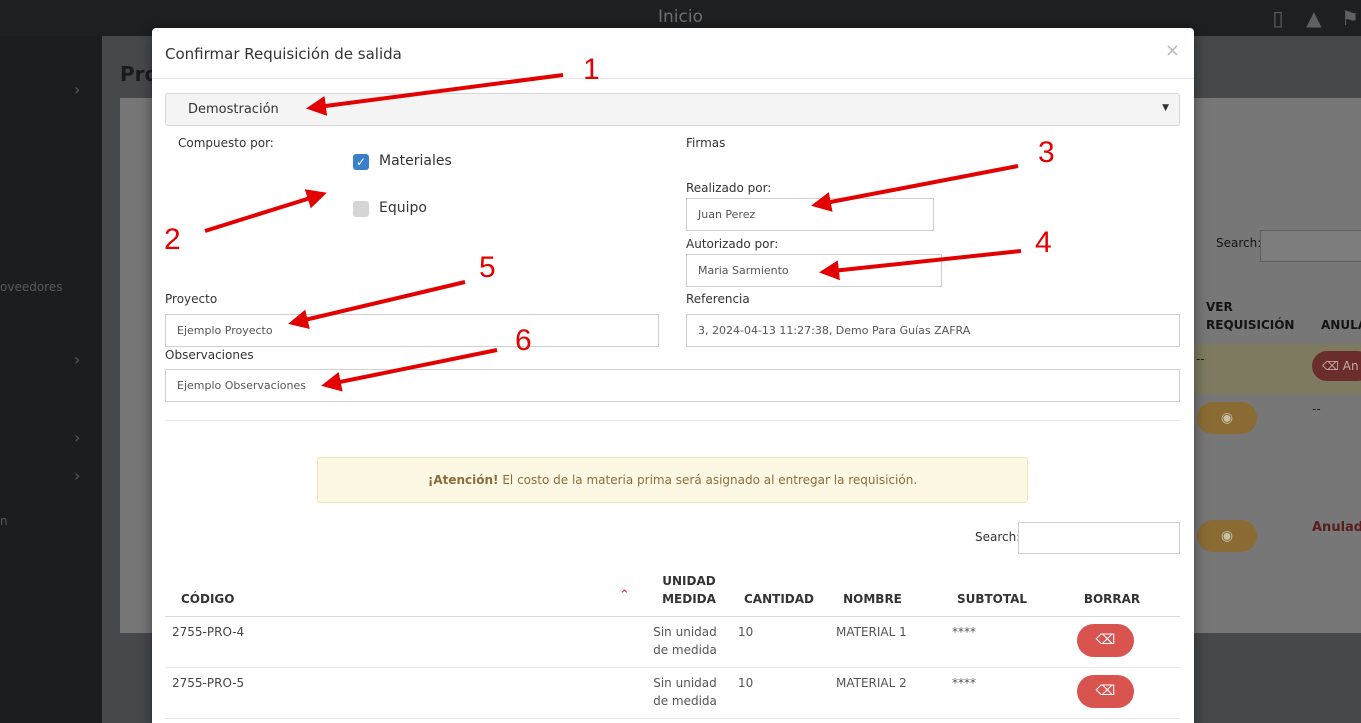 The height and width of the screenshot is (723, 1361). What do you see at coordinates (172, 239) in the screenshot?
I see `annotation-number-2: 2` at bounding box center [172, 239].